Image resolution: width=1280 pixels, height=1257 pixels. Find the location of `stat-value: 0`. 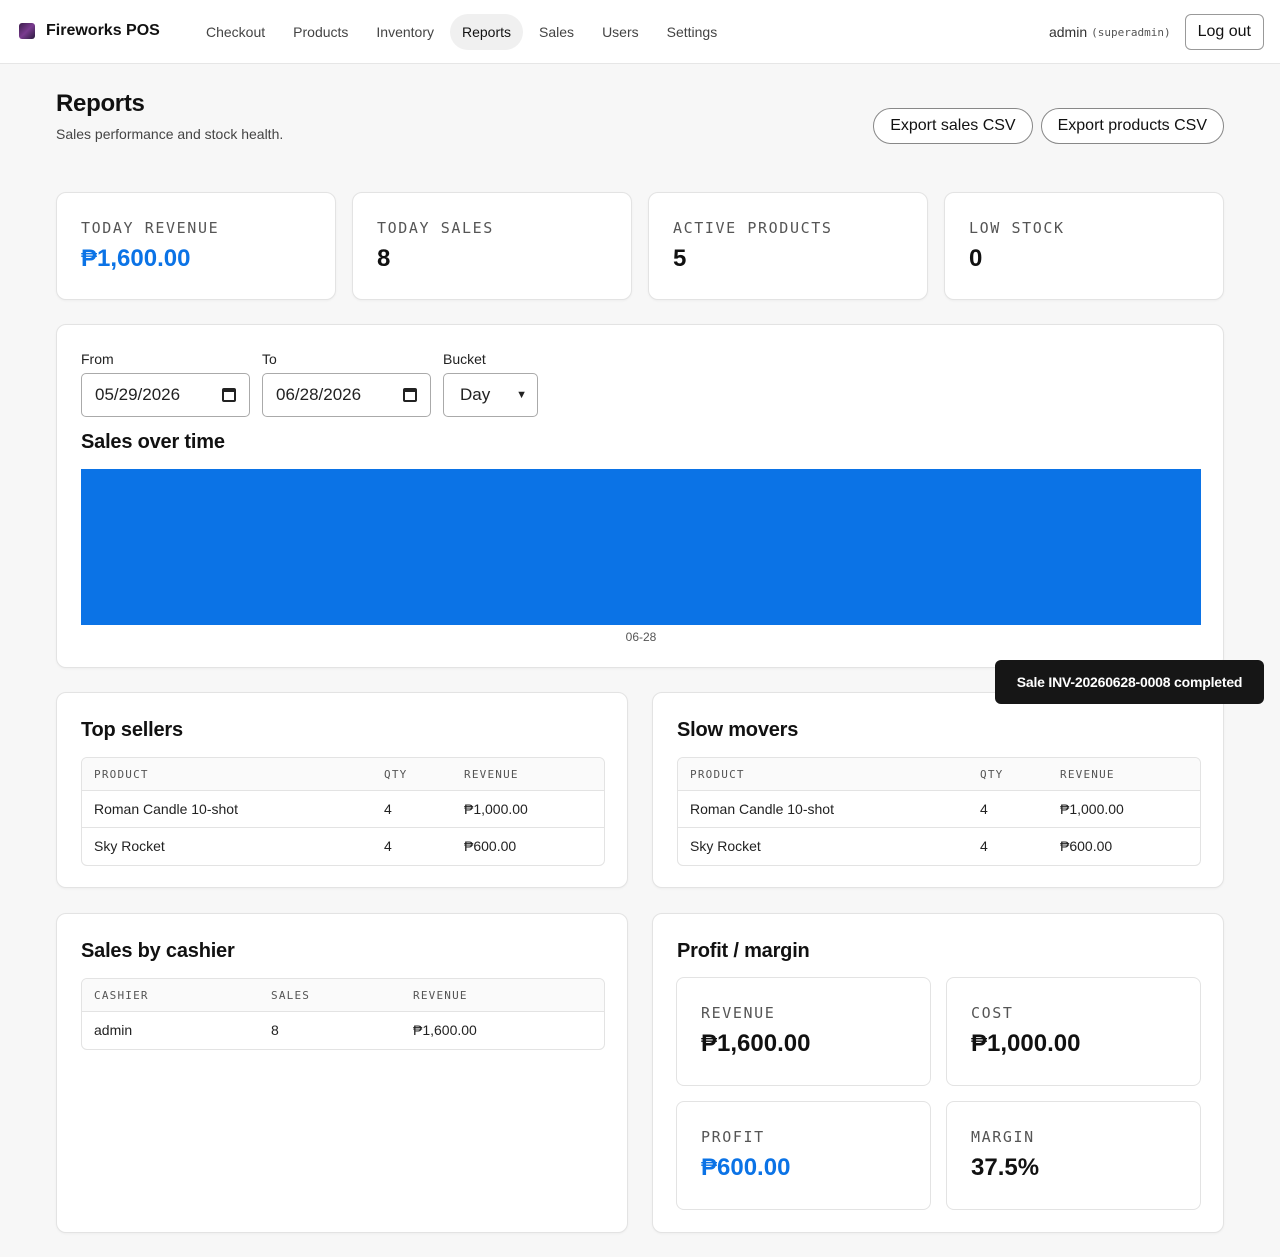

stat-value: 0 is located at coordinates (976, 258).